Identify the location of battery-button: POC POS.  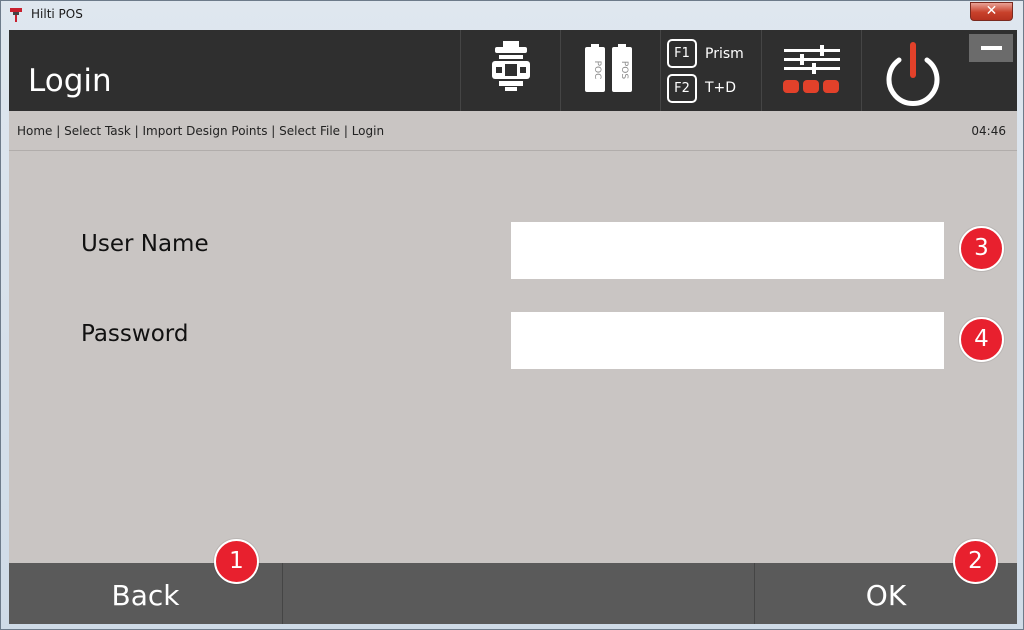
(610, 70).